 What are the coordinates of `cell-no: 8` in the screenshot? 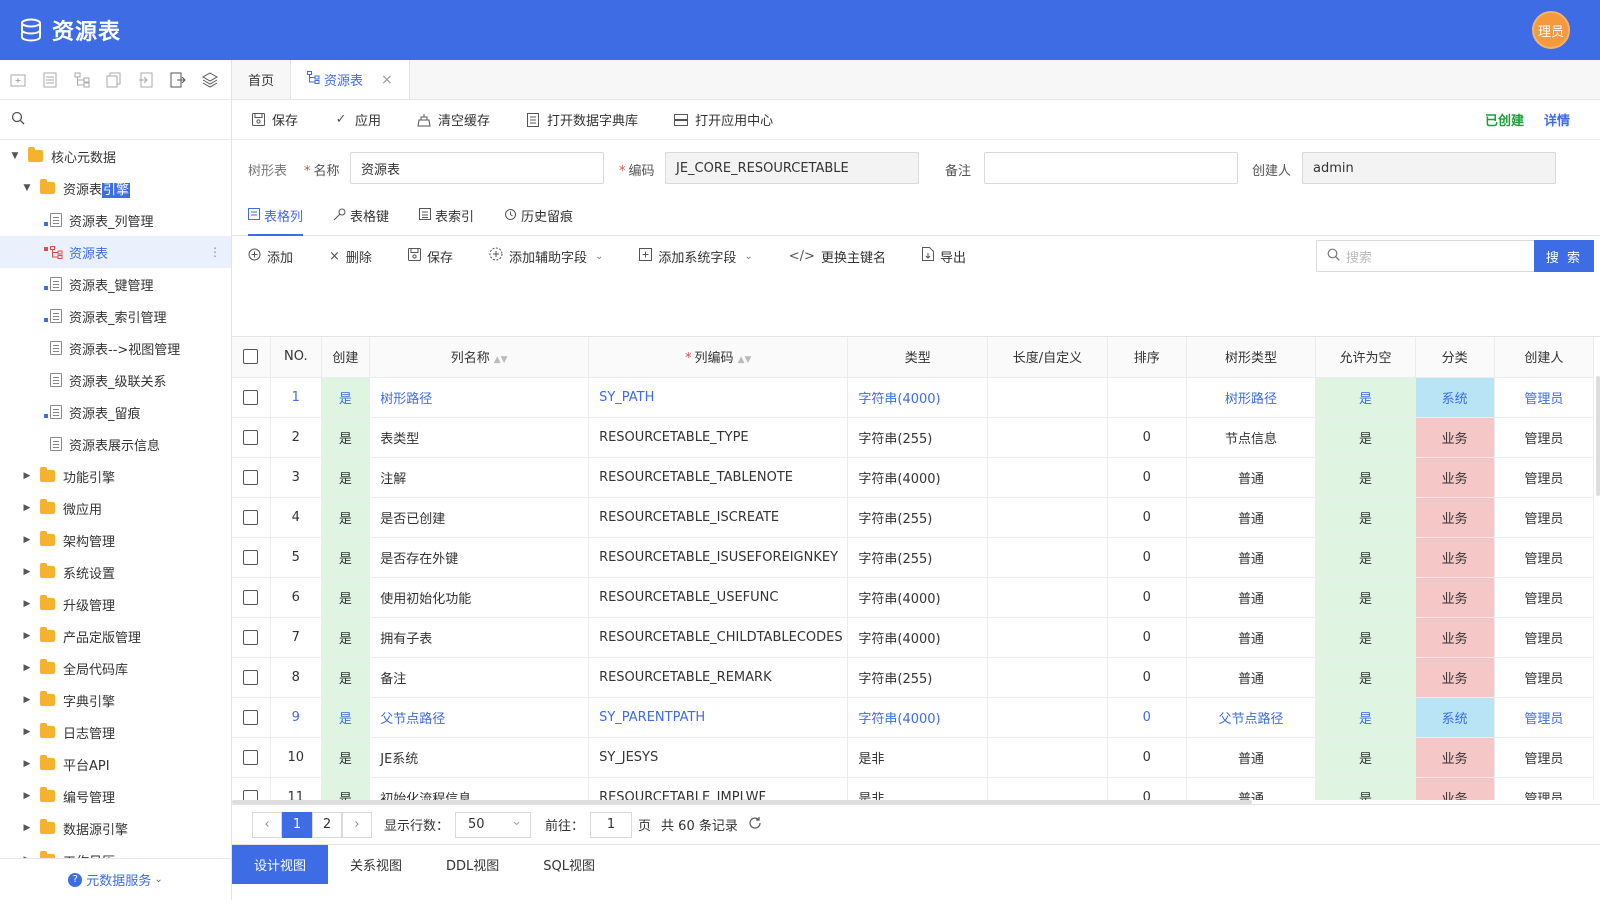 It's located at (296, 677).